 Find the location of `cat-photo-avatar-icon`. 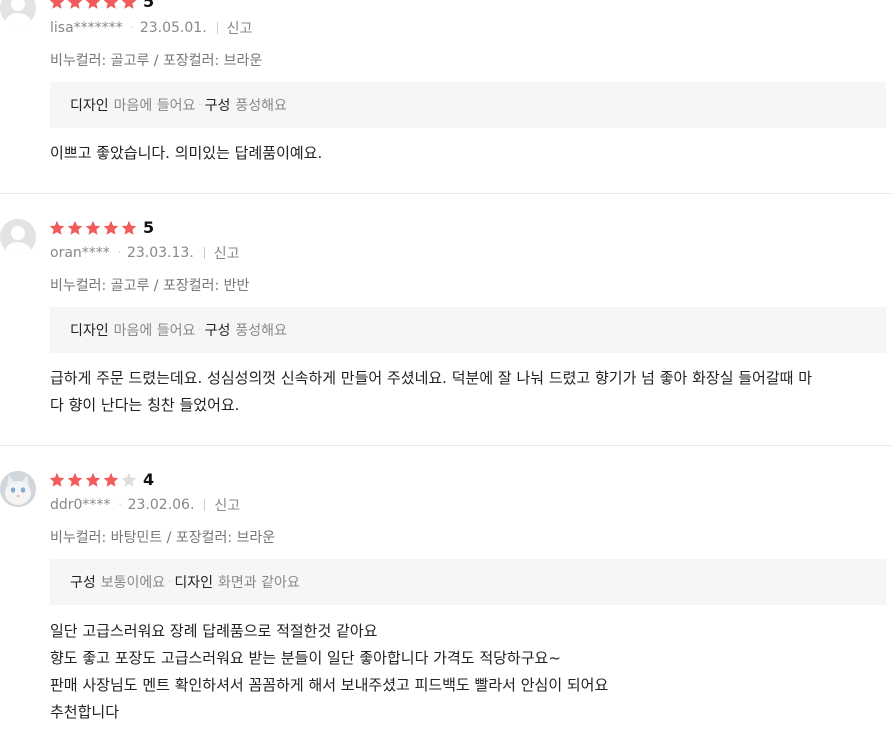

cat-photo-avatar-icon is located at coordinates (18, 489).